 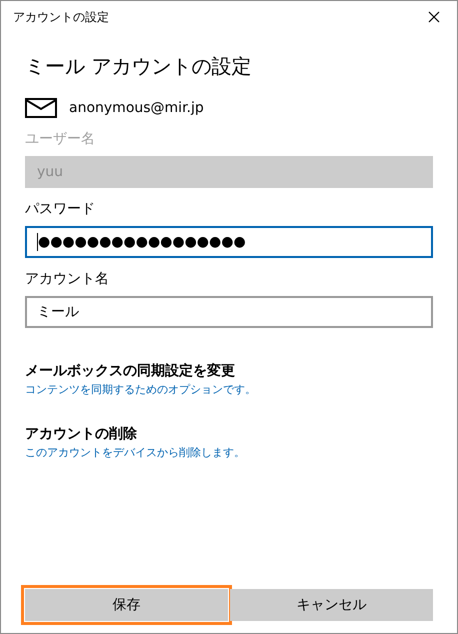 I want to click on save-button: 保存, so click(x=126, y=605).